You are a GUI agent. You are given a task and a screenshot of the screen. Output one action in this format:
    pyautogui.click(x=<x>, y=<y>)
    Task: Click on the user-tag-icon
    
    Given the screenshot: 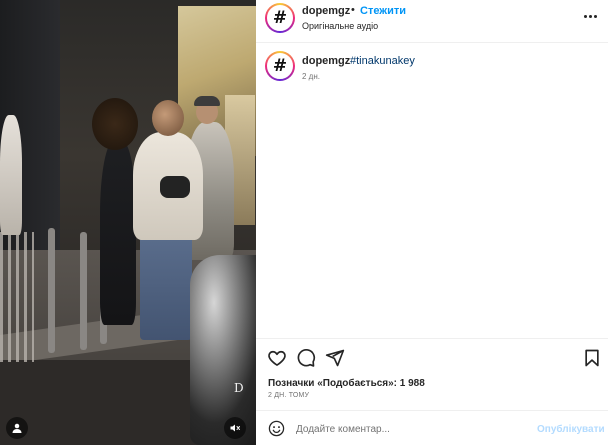 What is the action you would take?
    pyautogui.click(x=17, y=428)
    